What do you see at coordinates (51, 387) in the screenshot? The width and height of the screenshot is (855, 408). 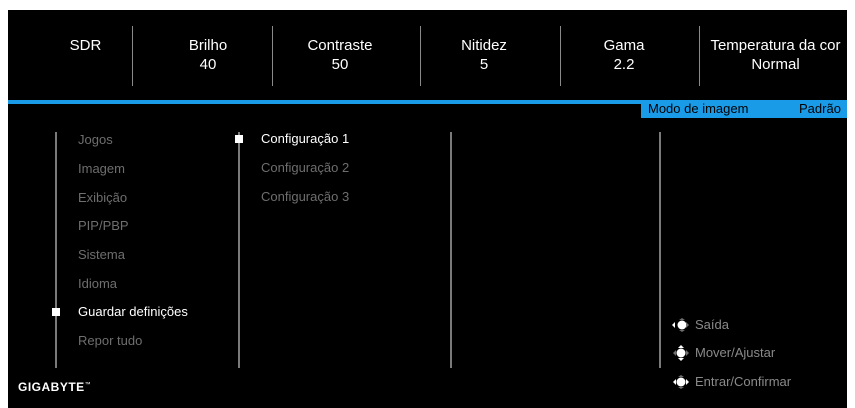 I see `logo-text: GIGABYTE` at bounding box center [51, 387].